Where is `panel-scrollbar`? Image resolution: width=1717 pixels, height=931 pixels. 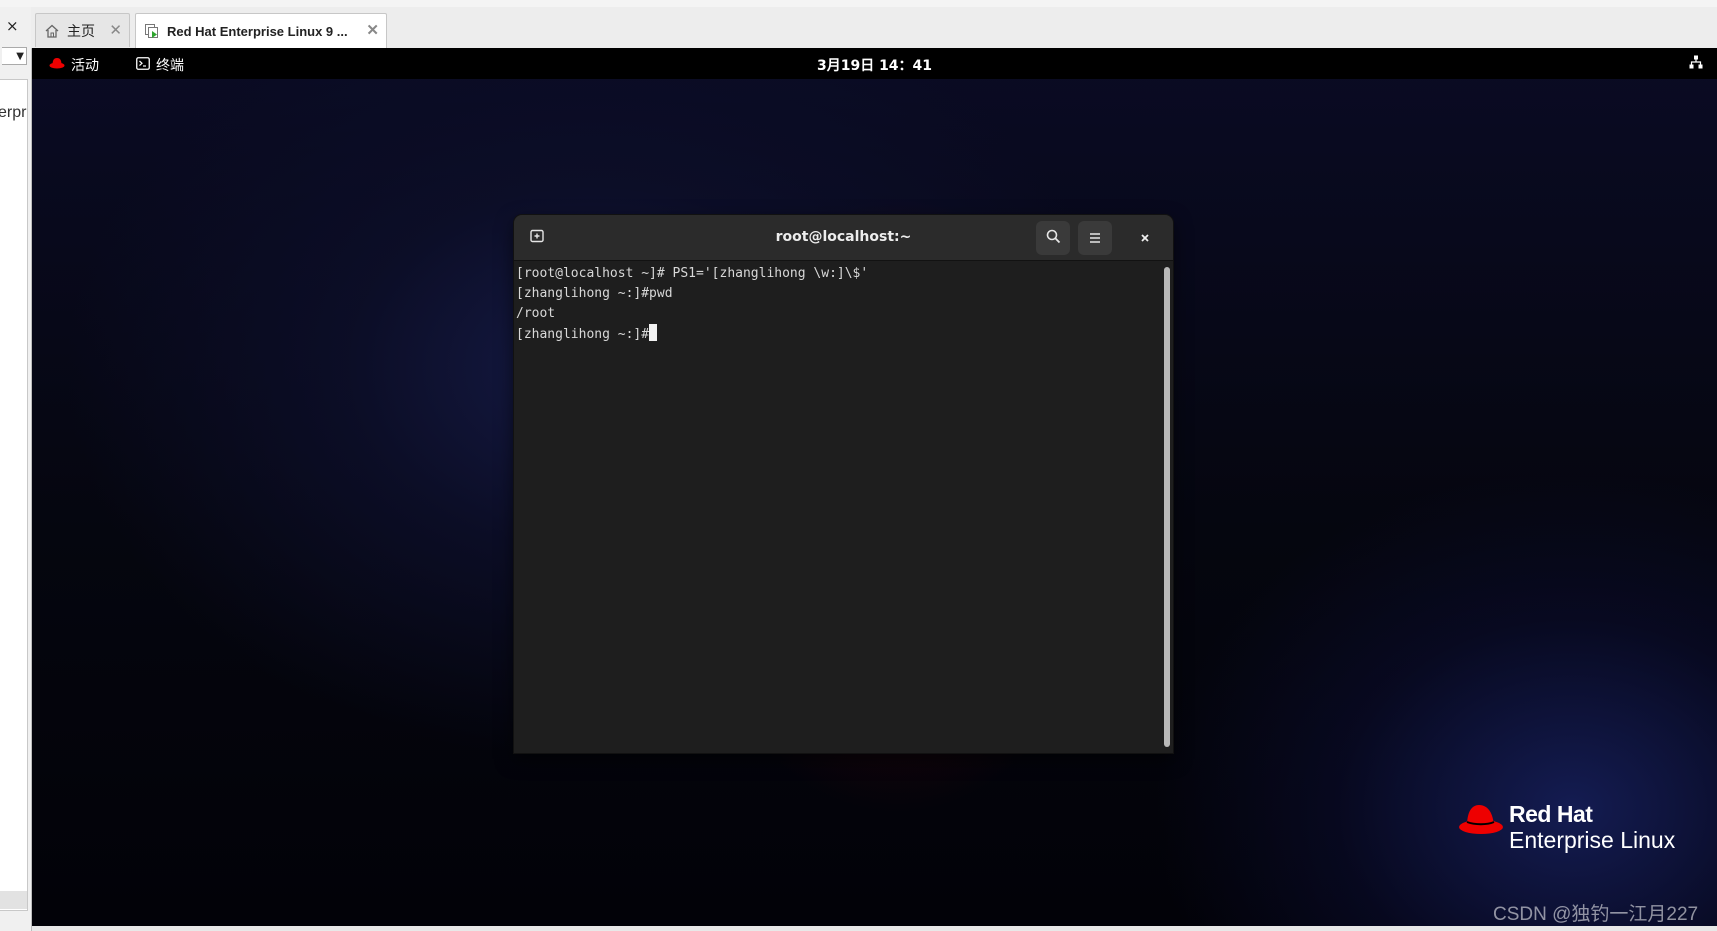 panel-scrollbar is located at coordinates (13, 900).